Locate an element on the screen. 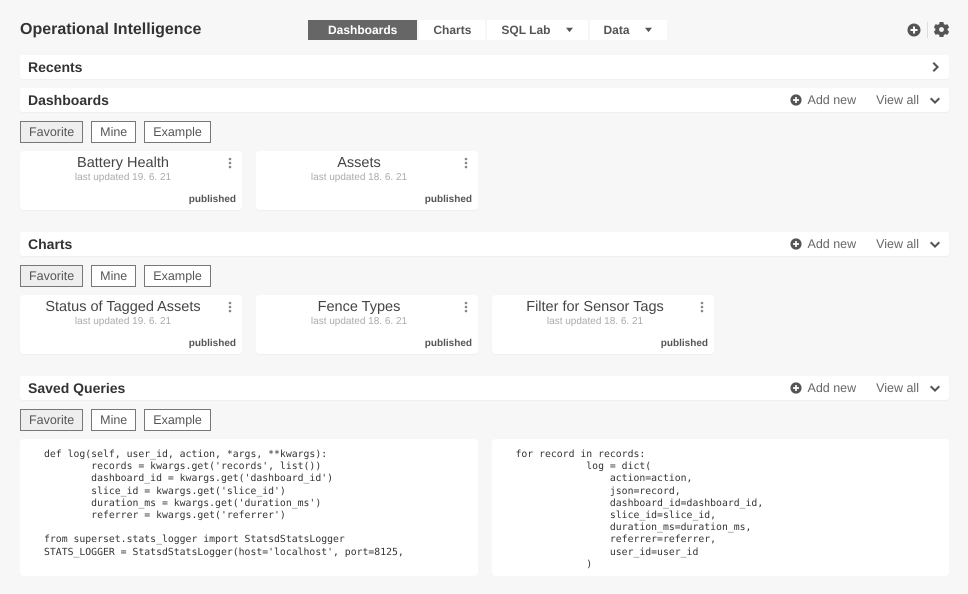 The width and height of the screenshot is (968, 594). card-title: Assets is located at coordinates (359, 163).